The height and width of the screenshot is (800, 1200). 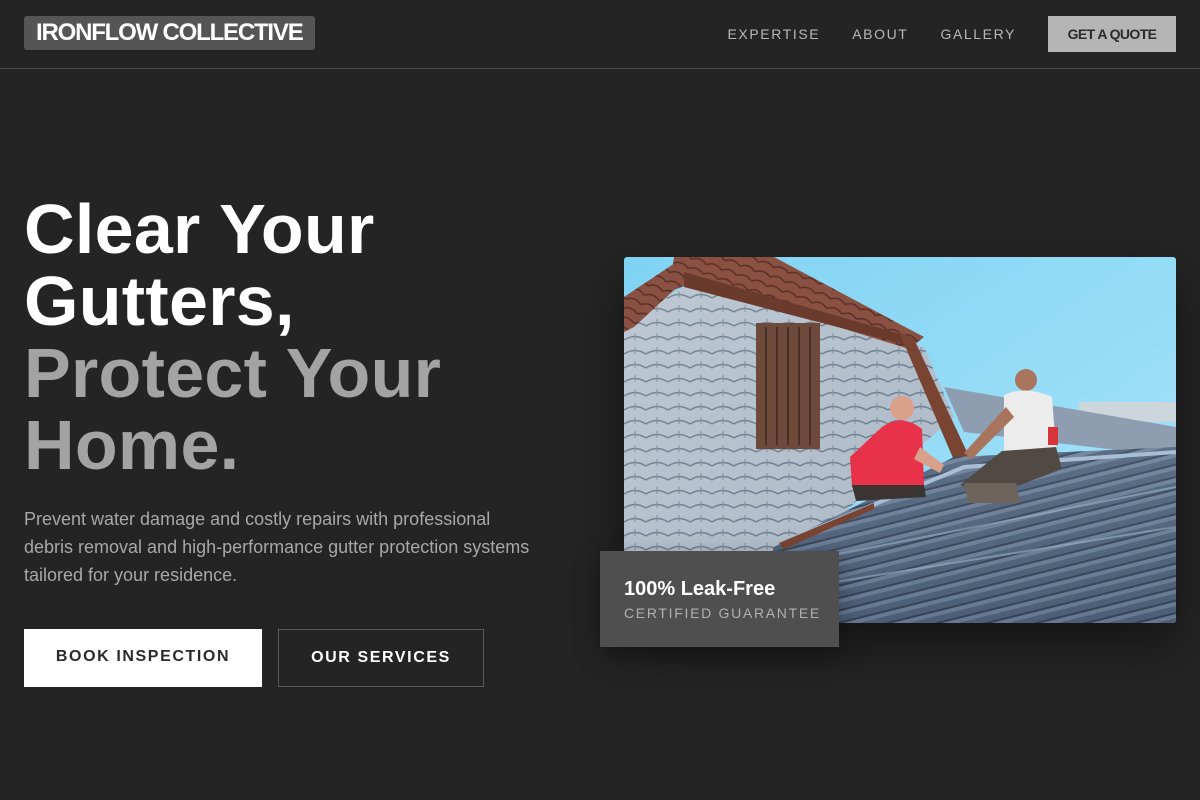 I want to click on nav-link-gallery: GALLERY, so click(x=978, y=34).